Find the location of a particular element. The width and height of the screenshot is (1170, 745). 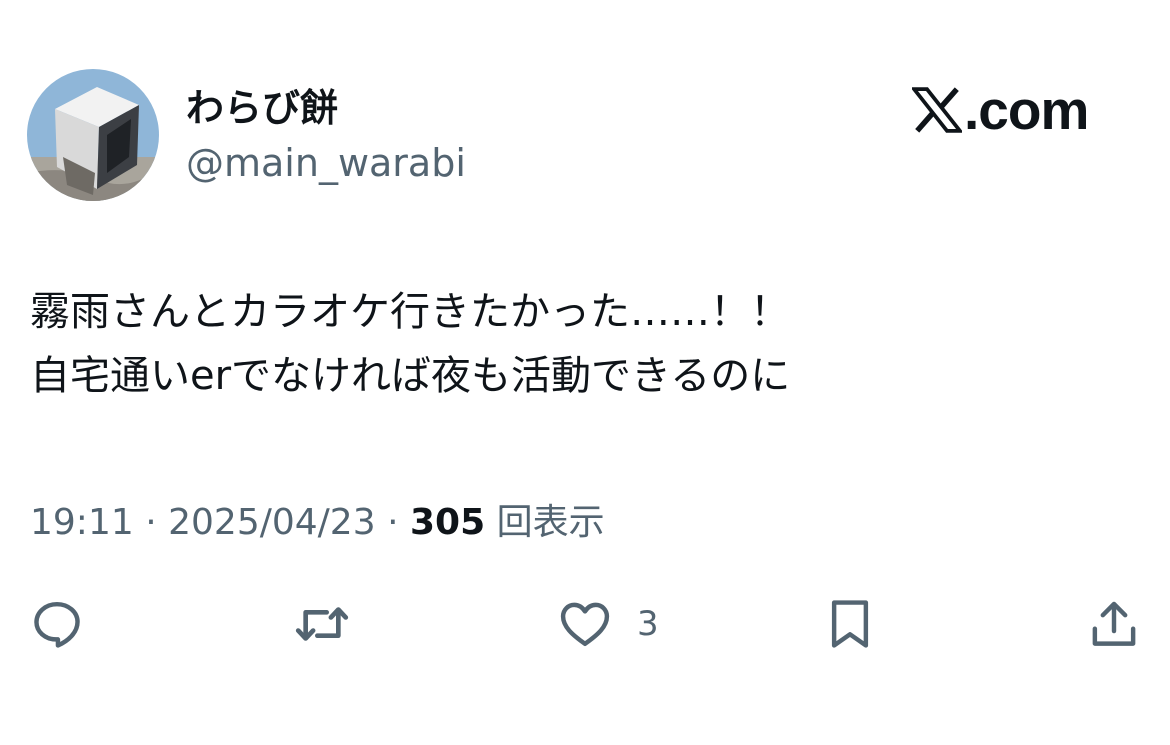

reply-icon is located at coordinates (57, 624).